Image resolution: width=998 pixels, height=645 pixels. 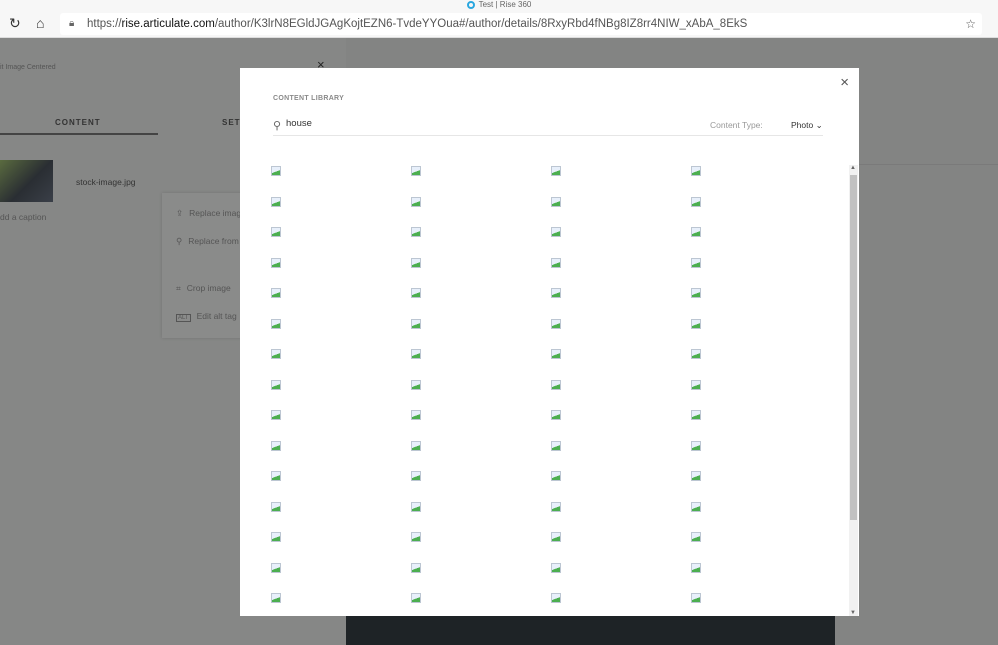 I want to click on menu-label: Replace from, so click(x=213, y=241).